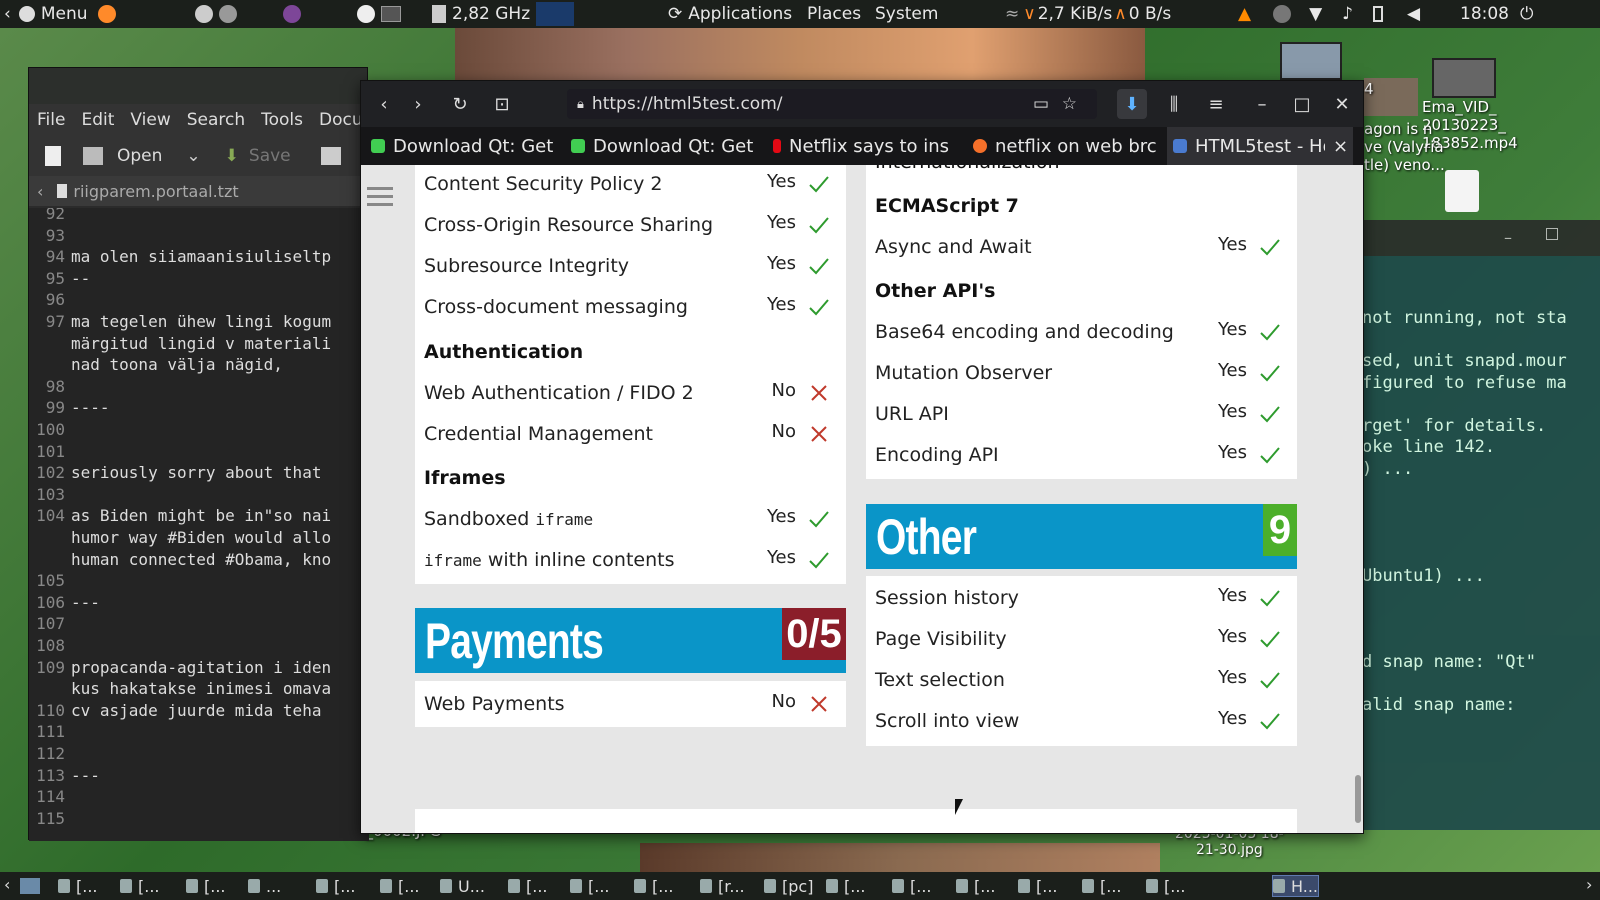 This screenshot has width=1600, height=900. I want to click on reader-mode-icon: ▭, so click(1041, 104).